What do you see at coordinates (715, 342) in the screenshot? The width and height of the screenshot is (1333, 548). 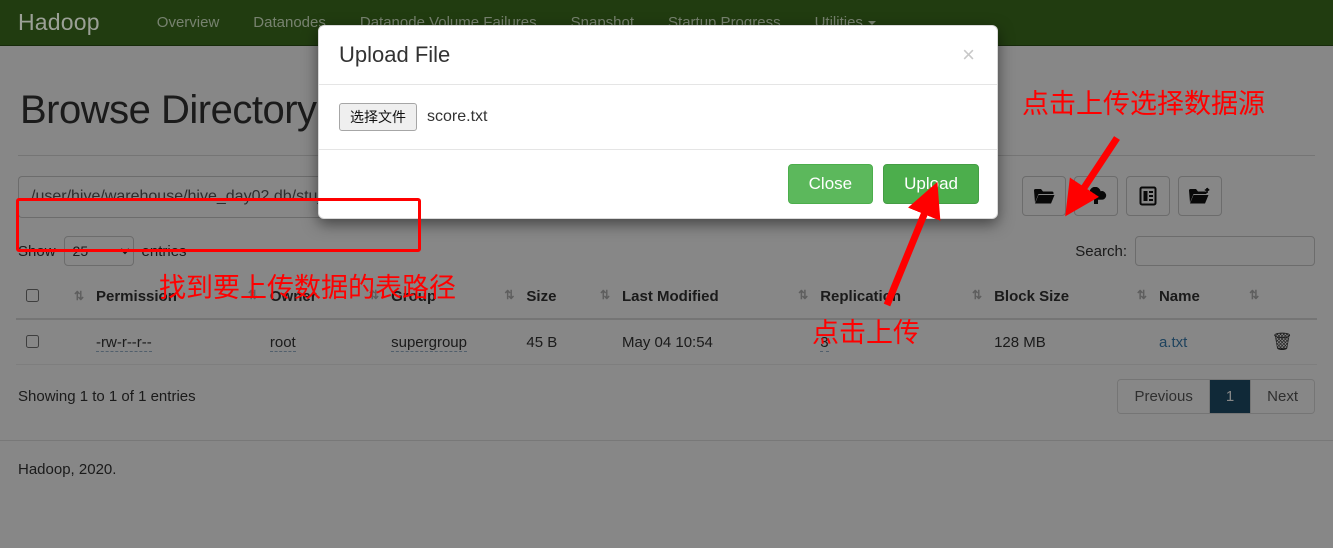 I see `cell-last-modified: May 04 10:54` at bounding box center [715, 342].